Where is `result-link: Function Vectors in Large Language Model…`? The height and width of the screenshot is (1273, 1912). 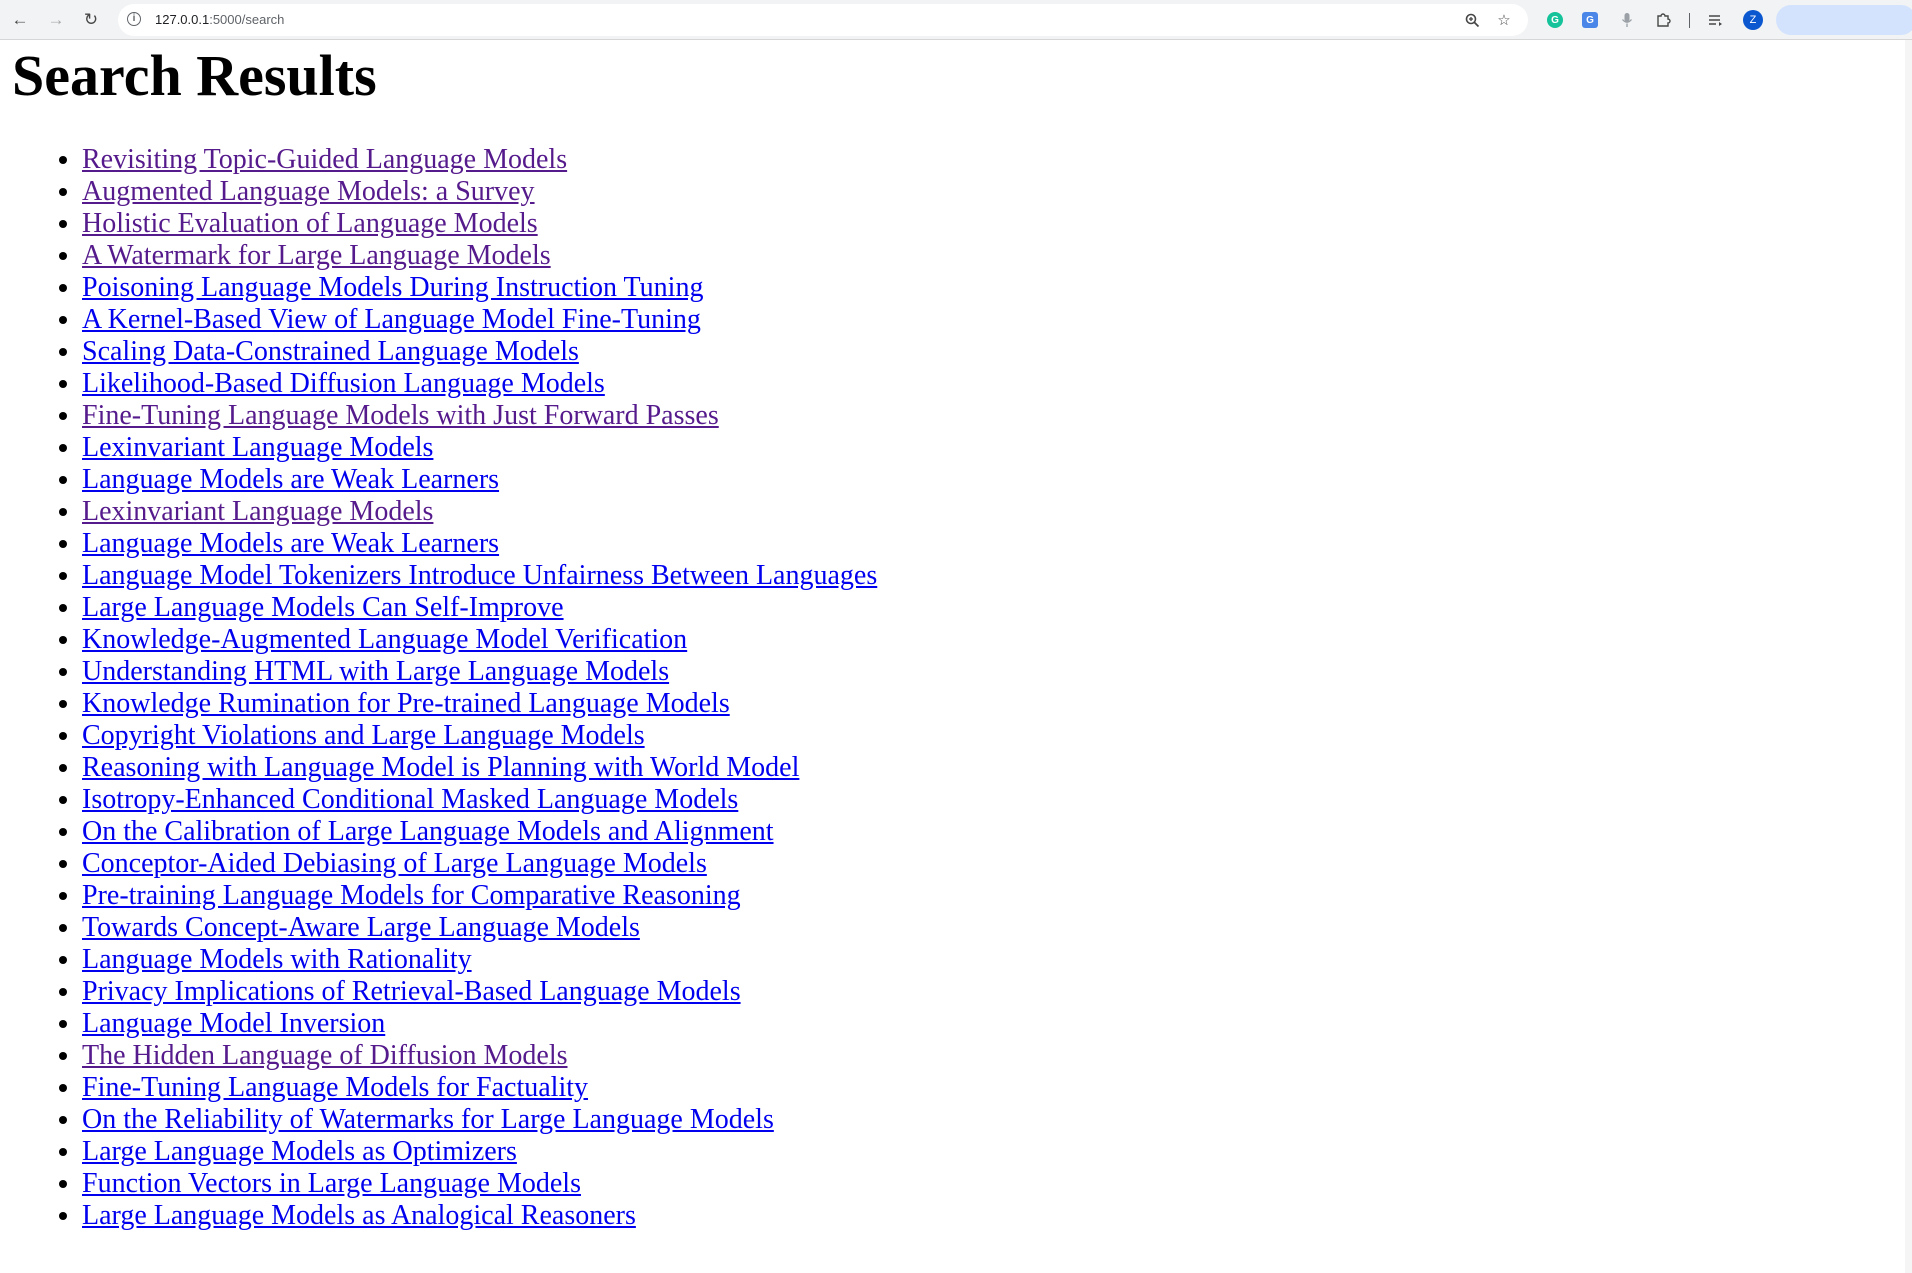
result-link: Function Vectors in Large Language Model… is located at coordinates (331, 1183).